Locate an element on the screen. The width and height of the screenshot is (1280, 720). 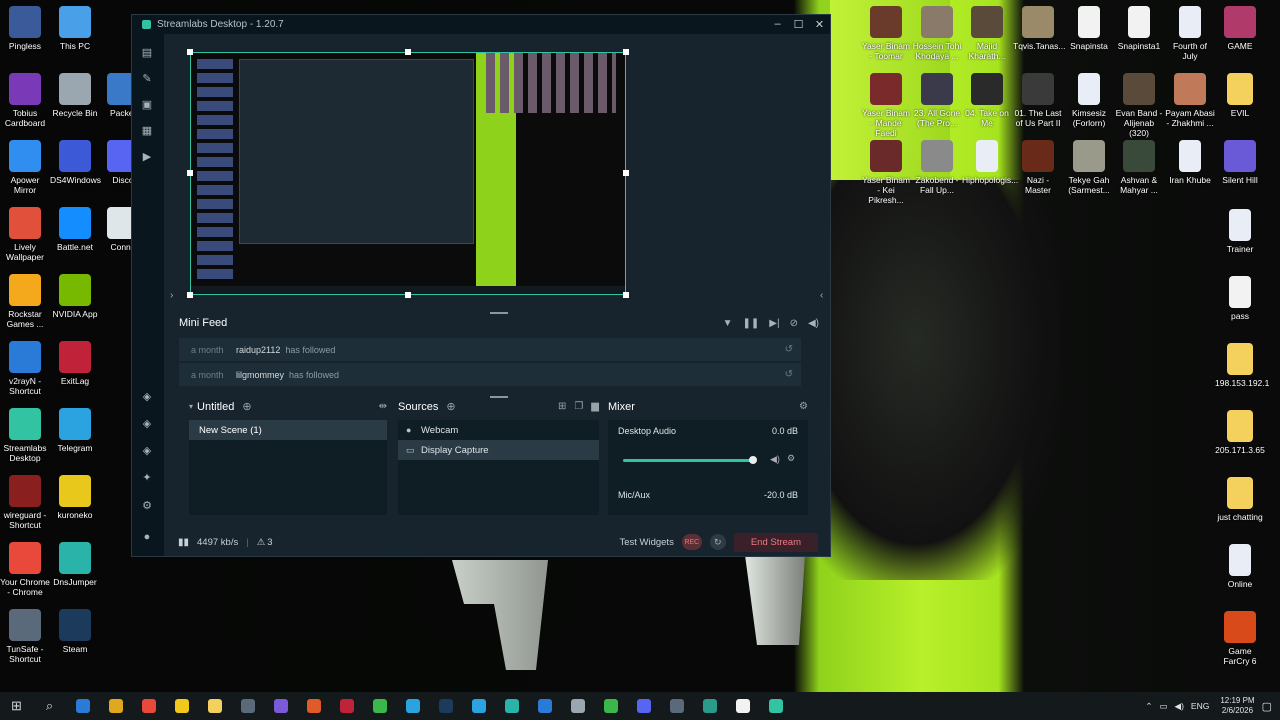
source-item-display-capture: ▭ Display Capture is located at coordinates (498, 450).